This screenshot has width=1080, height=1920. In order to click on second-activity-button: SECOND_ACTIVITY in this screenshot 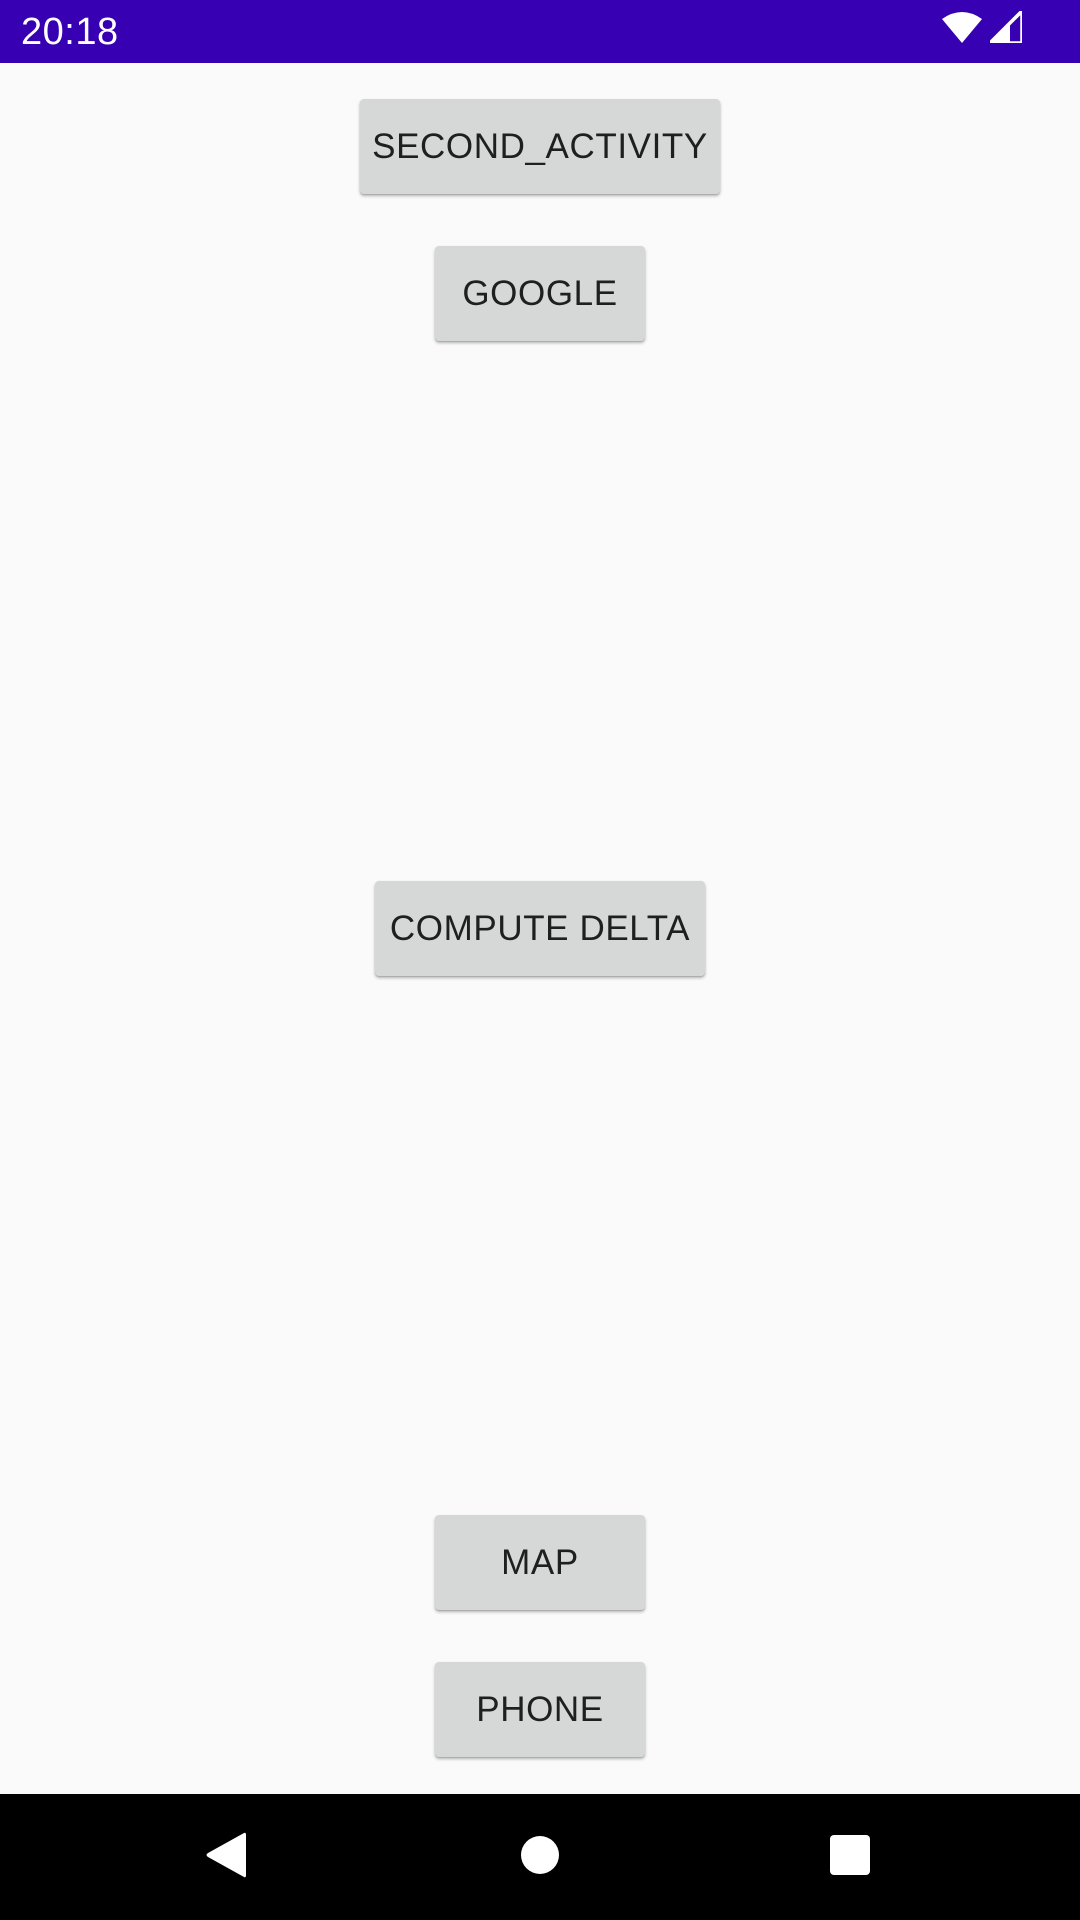, I will do `click(540, 146)`.